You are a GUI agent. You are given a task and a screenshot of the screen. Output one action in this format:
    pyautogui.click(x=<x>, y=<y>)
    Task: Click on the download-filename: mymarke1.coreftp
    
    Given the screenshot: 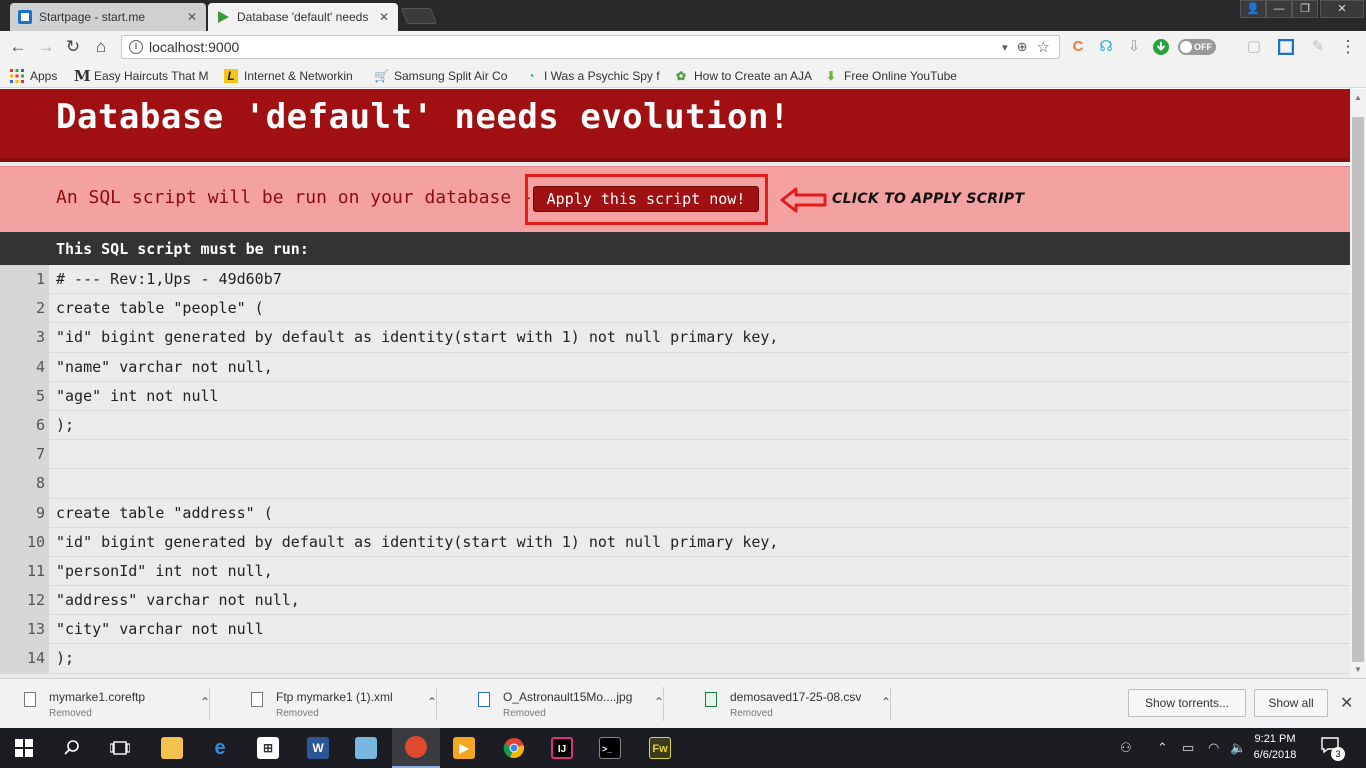 What is the action you would take?
    pyautogui.click(x=97, y=697)
    